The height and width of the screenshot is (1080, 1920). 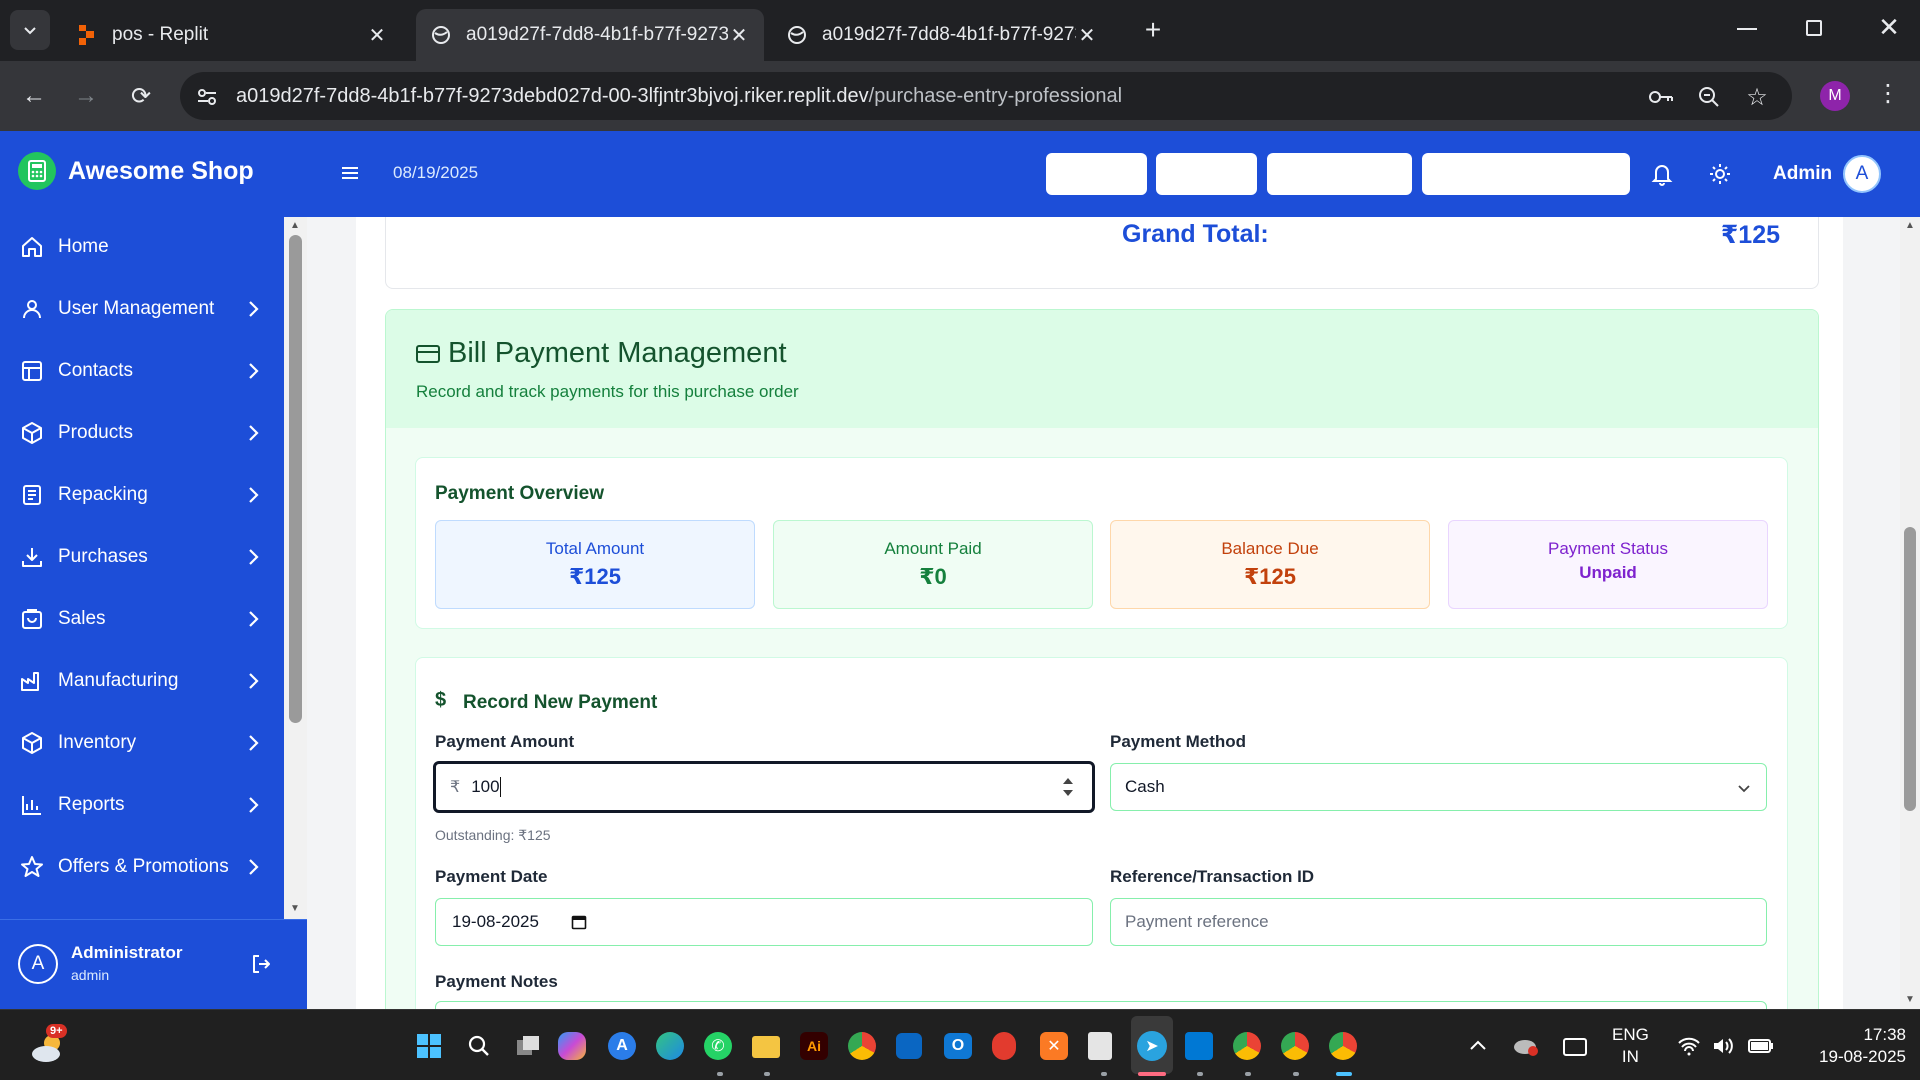 What do you see at coordinates (1663, 174) in the screenshot?
I see `bell-icon` at bounding box center [1663, 174].